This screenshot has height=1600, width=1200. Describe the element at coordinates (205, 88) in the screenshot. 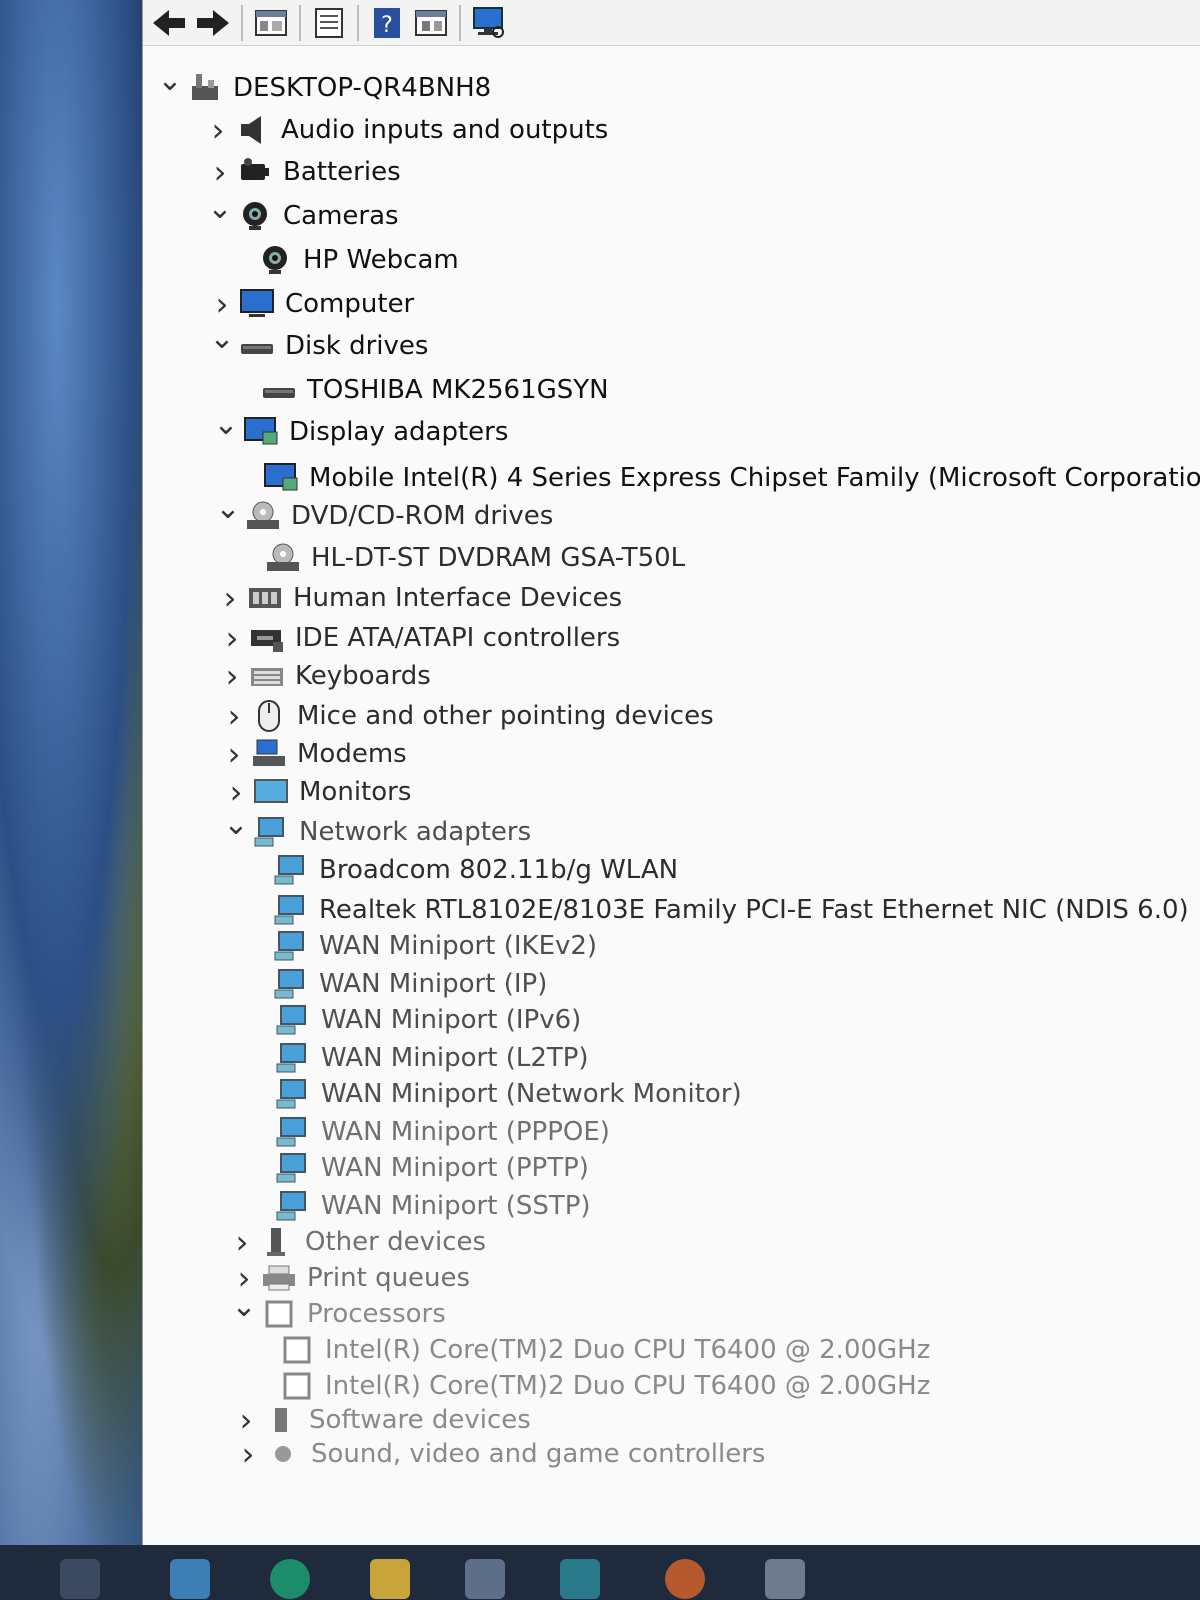

I see `computer-icon` at that location.